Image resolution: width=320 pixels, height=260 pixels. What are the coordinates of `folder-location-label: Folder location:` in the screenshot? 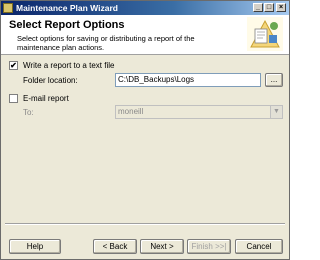 It's located at (50, 80).